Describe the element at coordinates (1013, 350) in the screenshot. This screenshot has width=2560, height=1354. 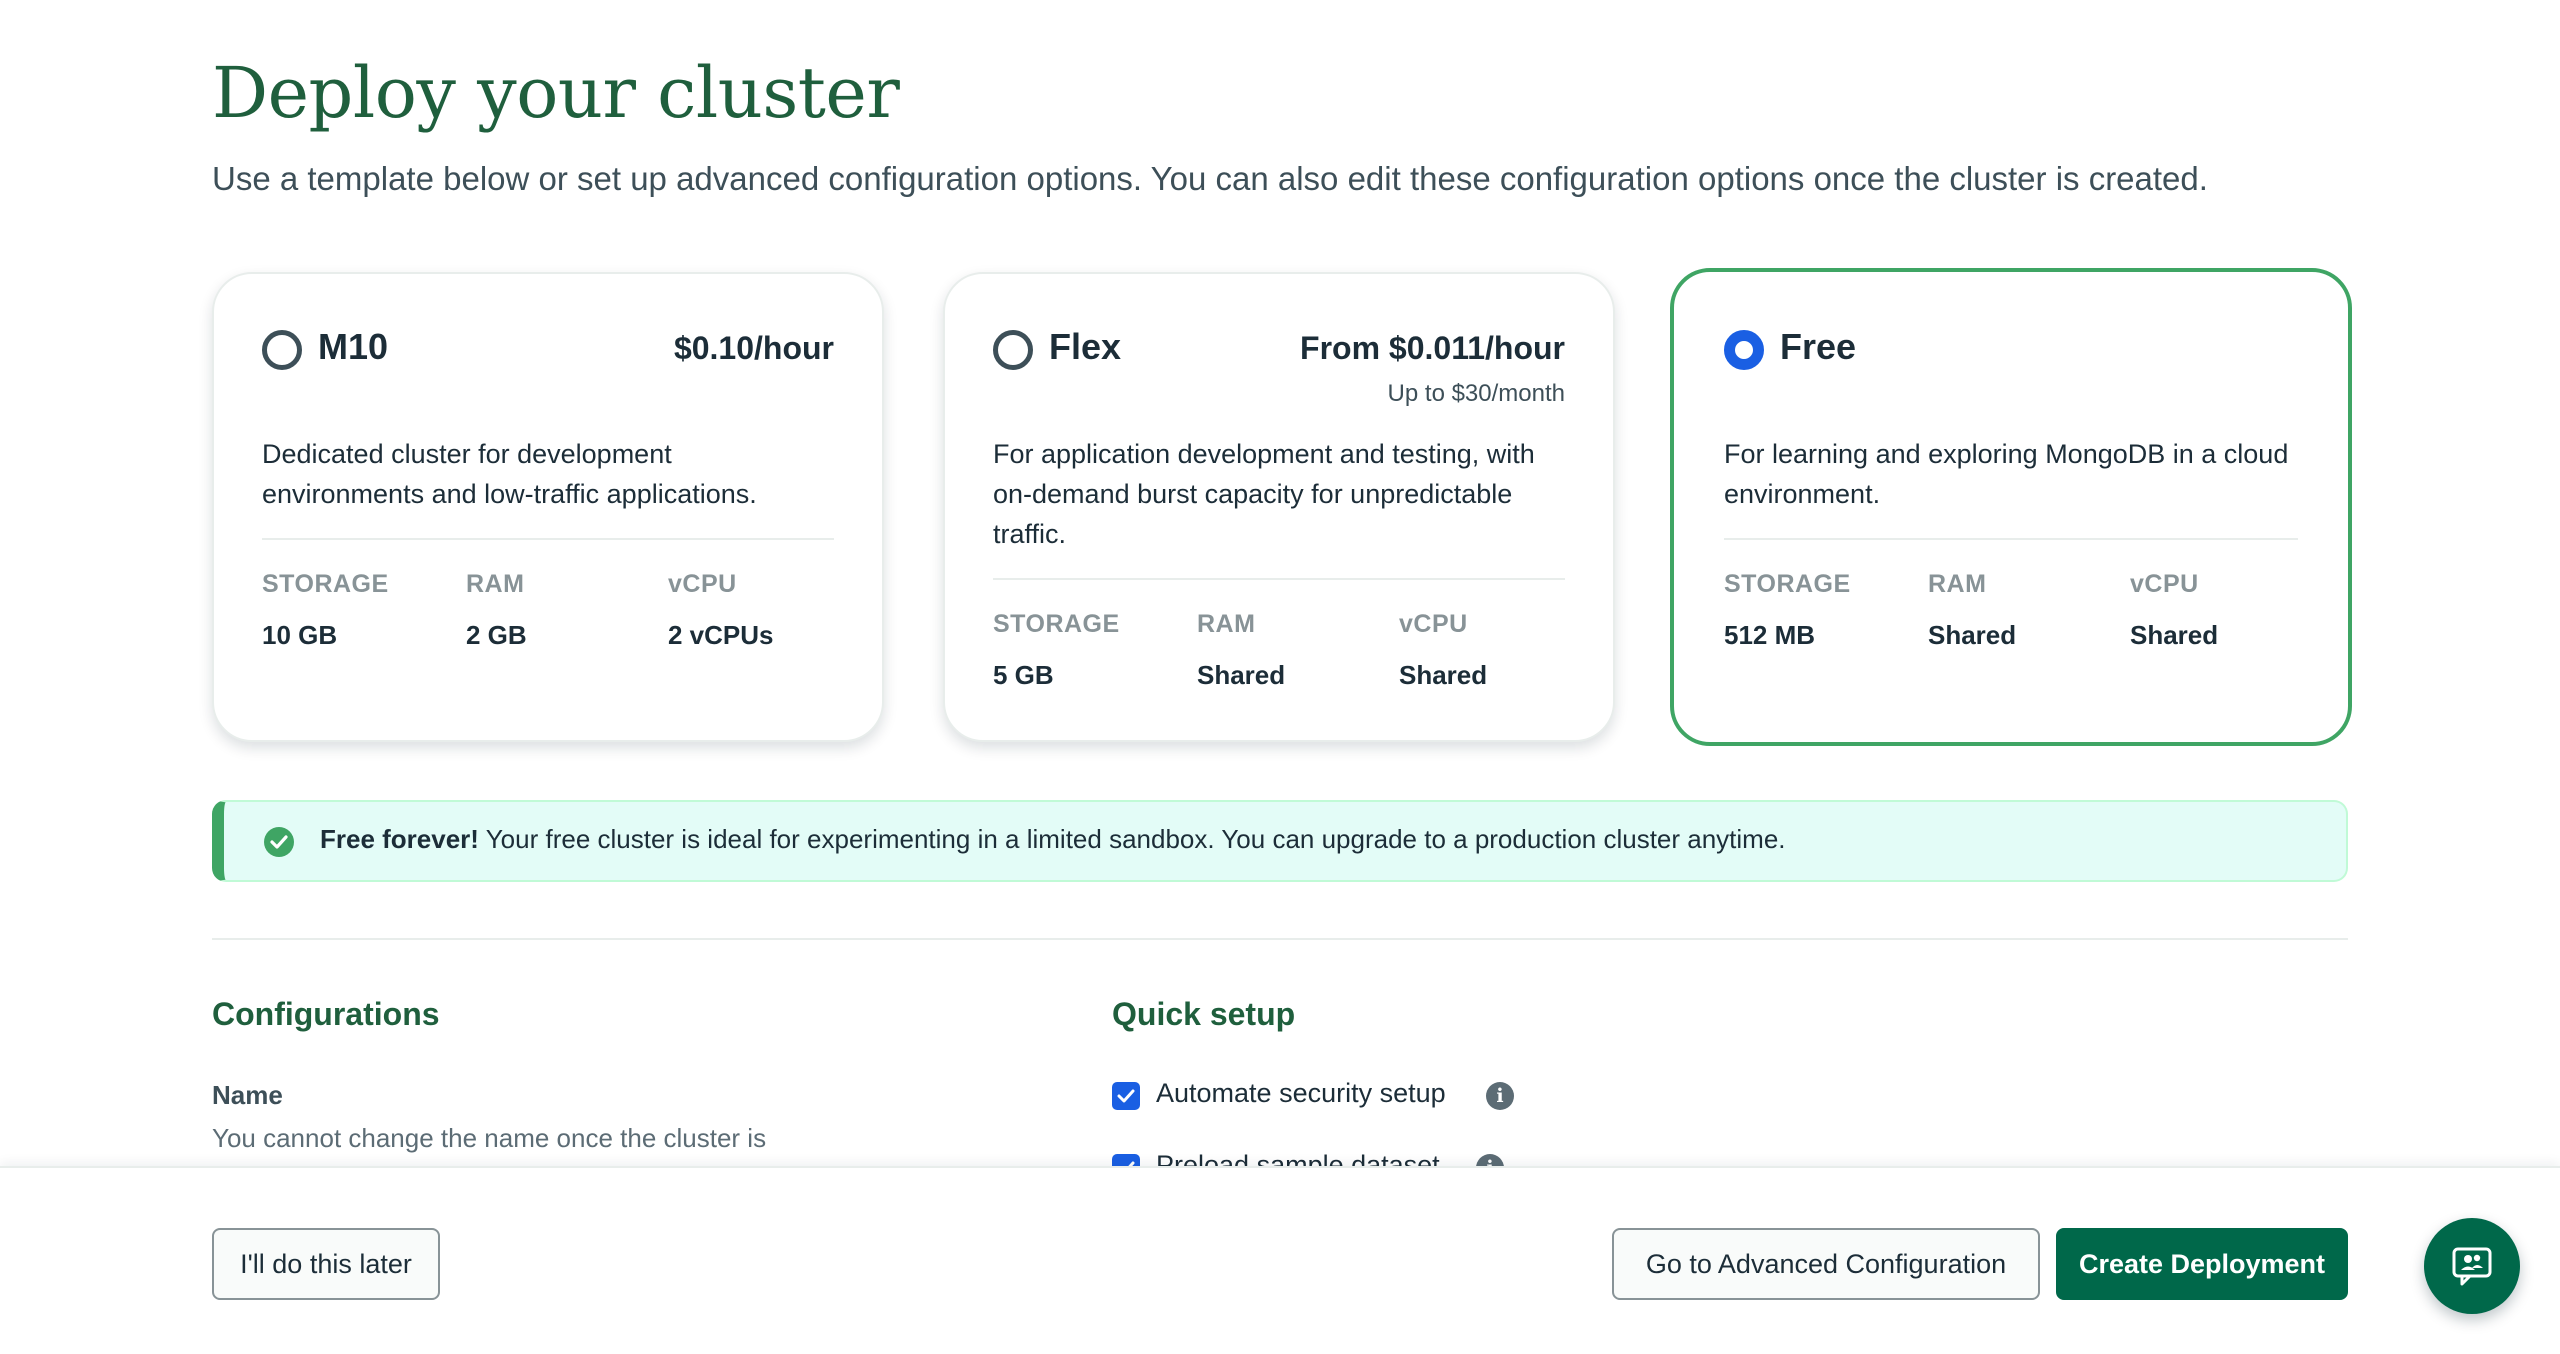
I see `radio-flex` at that location.